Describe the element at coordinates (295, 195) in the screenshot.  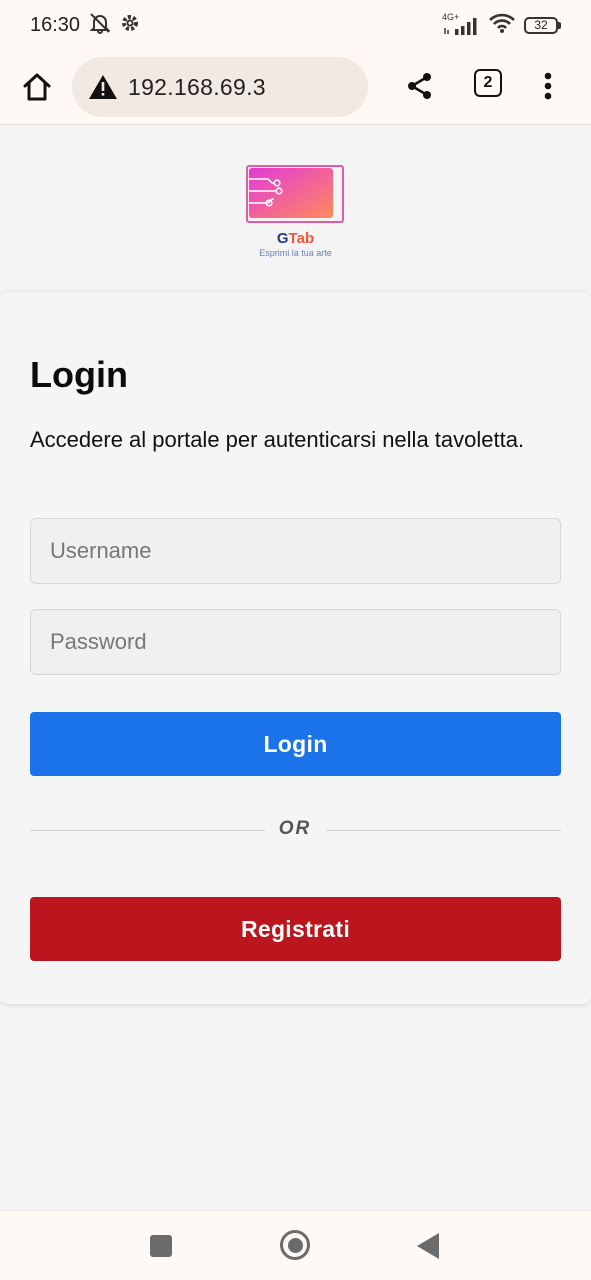
I see `gtab-logo` at that location.